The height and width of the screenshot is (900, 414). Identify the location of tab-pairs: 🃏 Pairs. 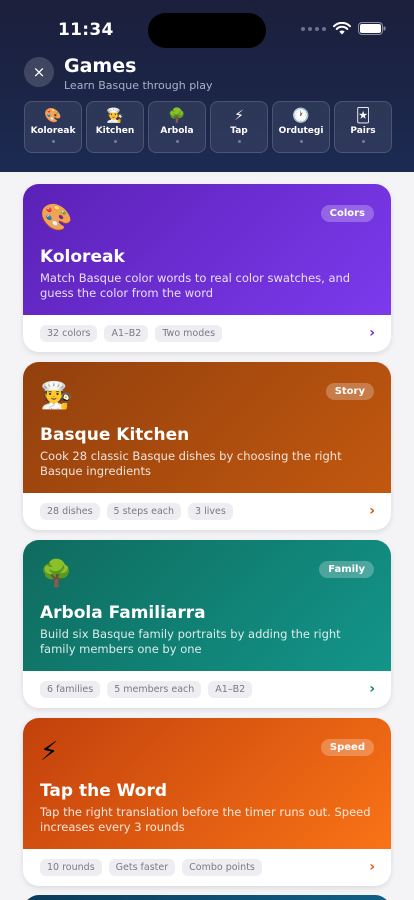
(363, 127).